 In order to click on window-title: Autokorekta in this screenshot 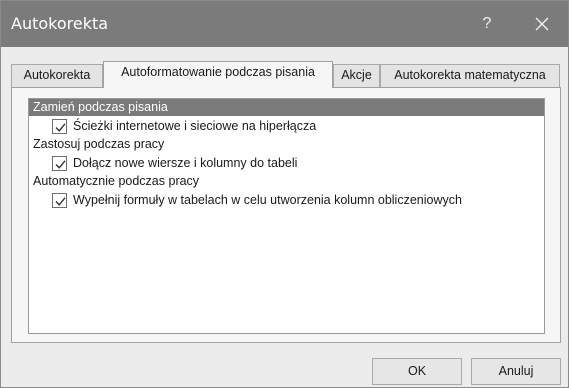, I will do `click(60, 23)`.